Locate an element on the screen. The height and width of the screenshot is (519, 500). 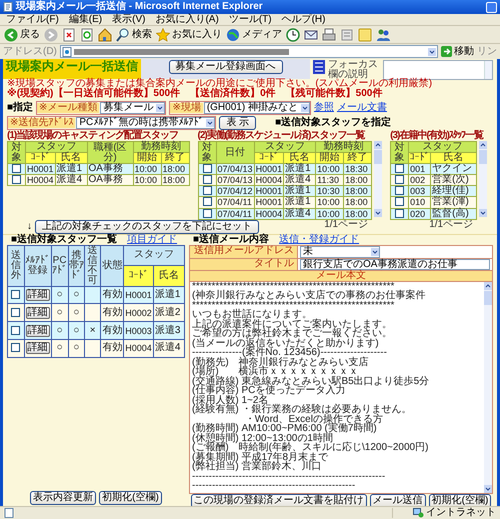
address-field is located at coordinates (249, 51).